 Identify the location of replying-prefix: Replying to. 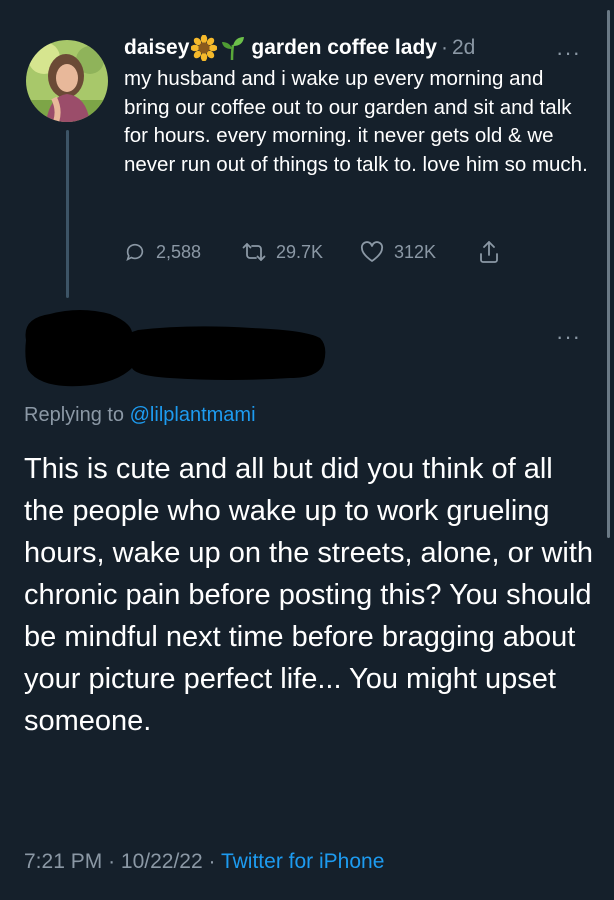
(74, 415).